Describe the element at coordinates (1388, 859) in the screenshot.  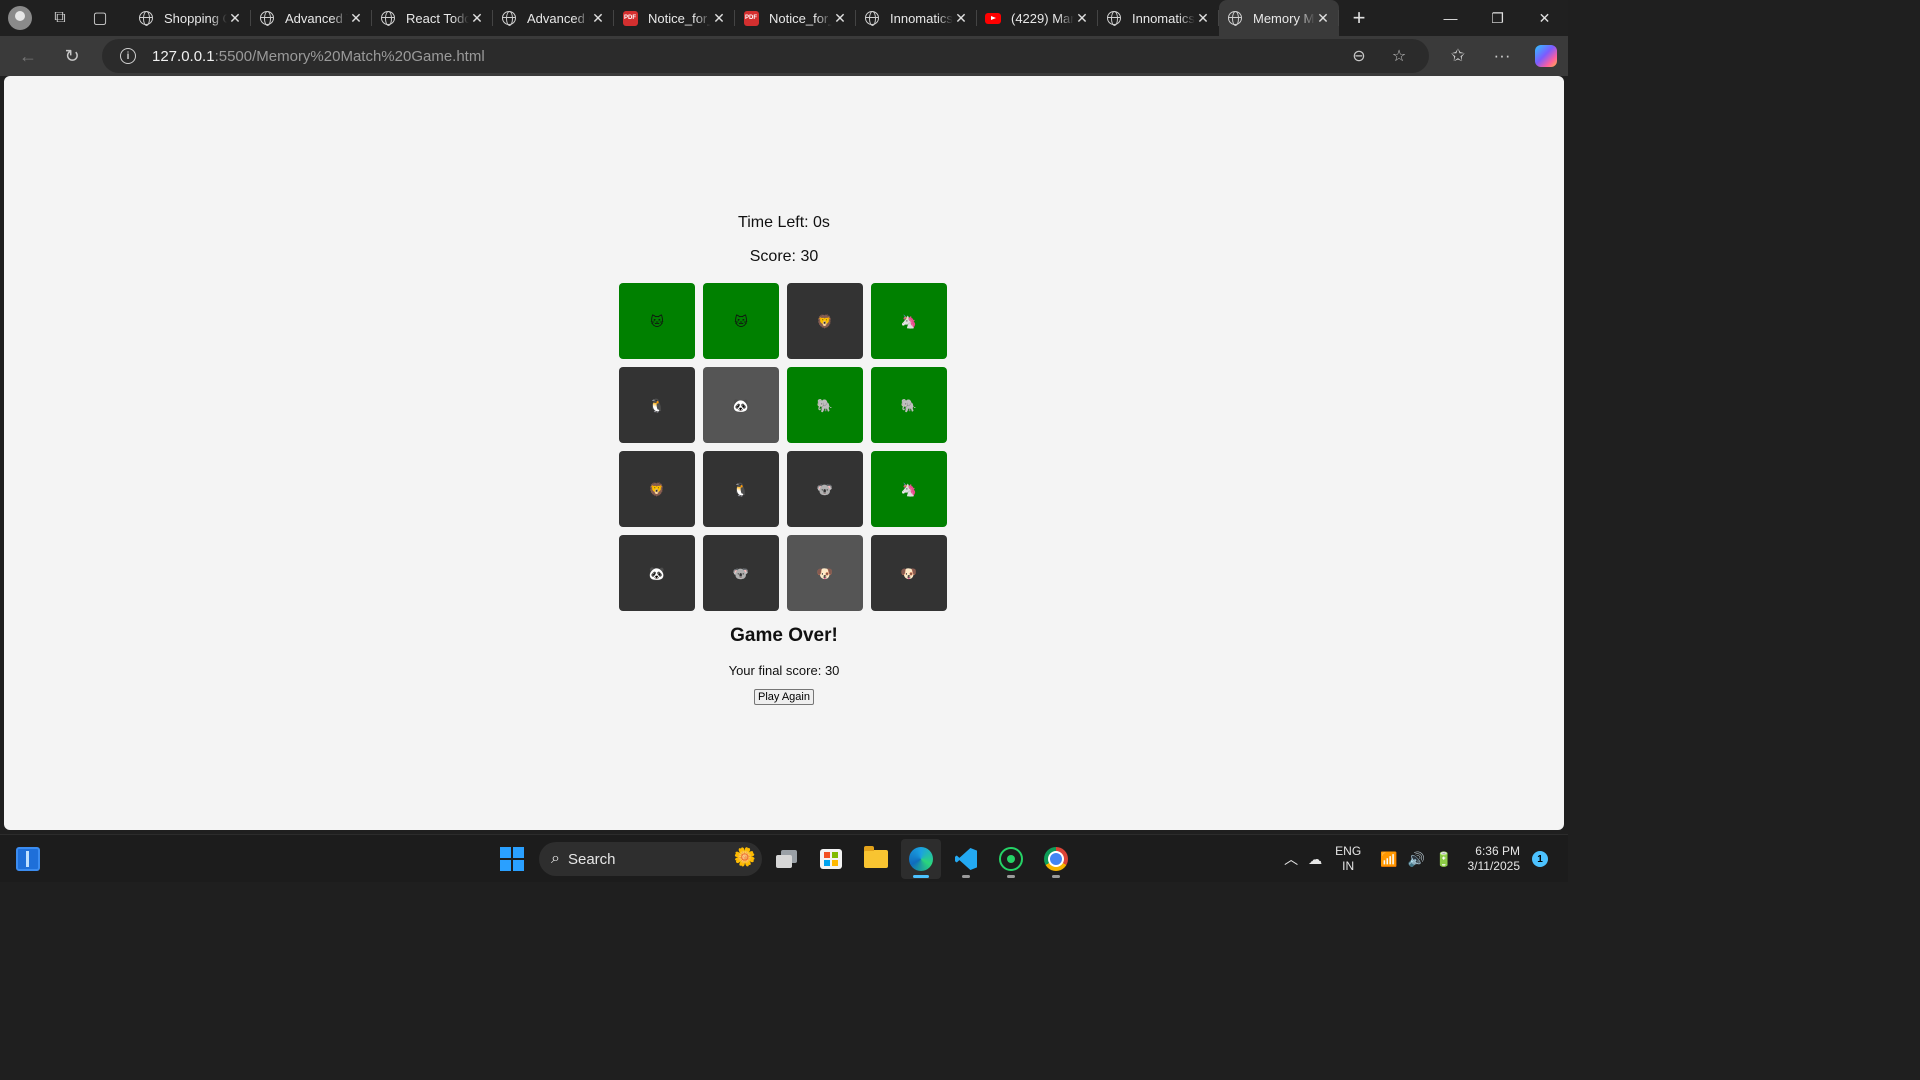
I see `wifi-icon: 📶` at that location.